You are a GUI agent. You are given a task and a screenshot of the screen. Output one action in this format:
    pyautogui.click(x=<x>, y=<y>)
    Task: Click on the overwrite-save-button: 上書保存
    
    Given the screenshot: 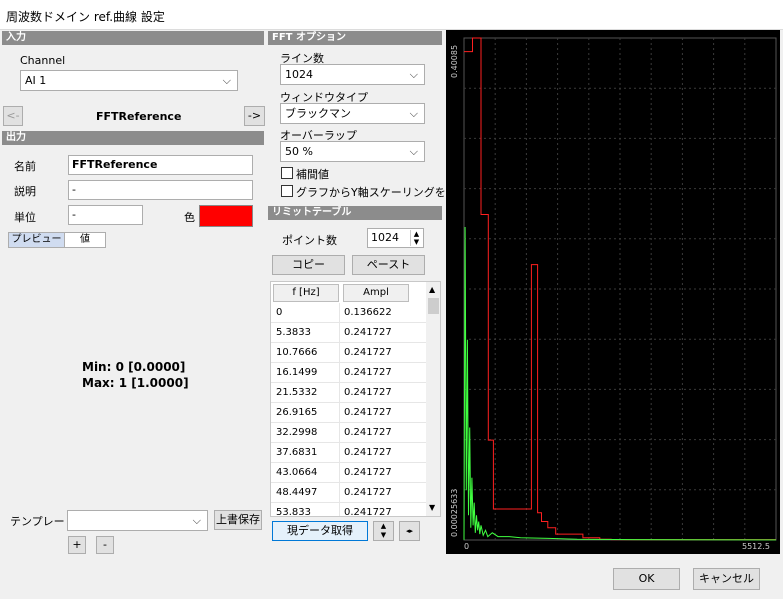 What is the action you would take?
    pyautogui.click(x=238, y=520)
    